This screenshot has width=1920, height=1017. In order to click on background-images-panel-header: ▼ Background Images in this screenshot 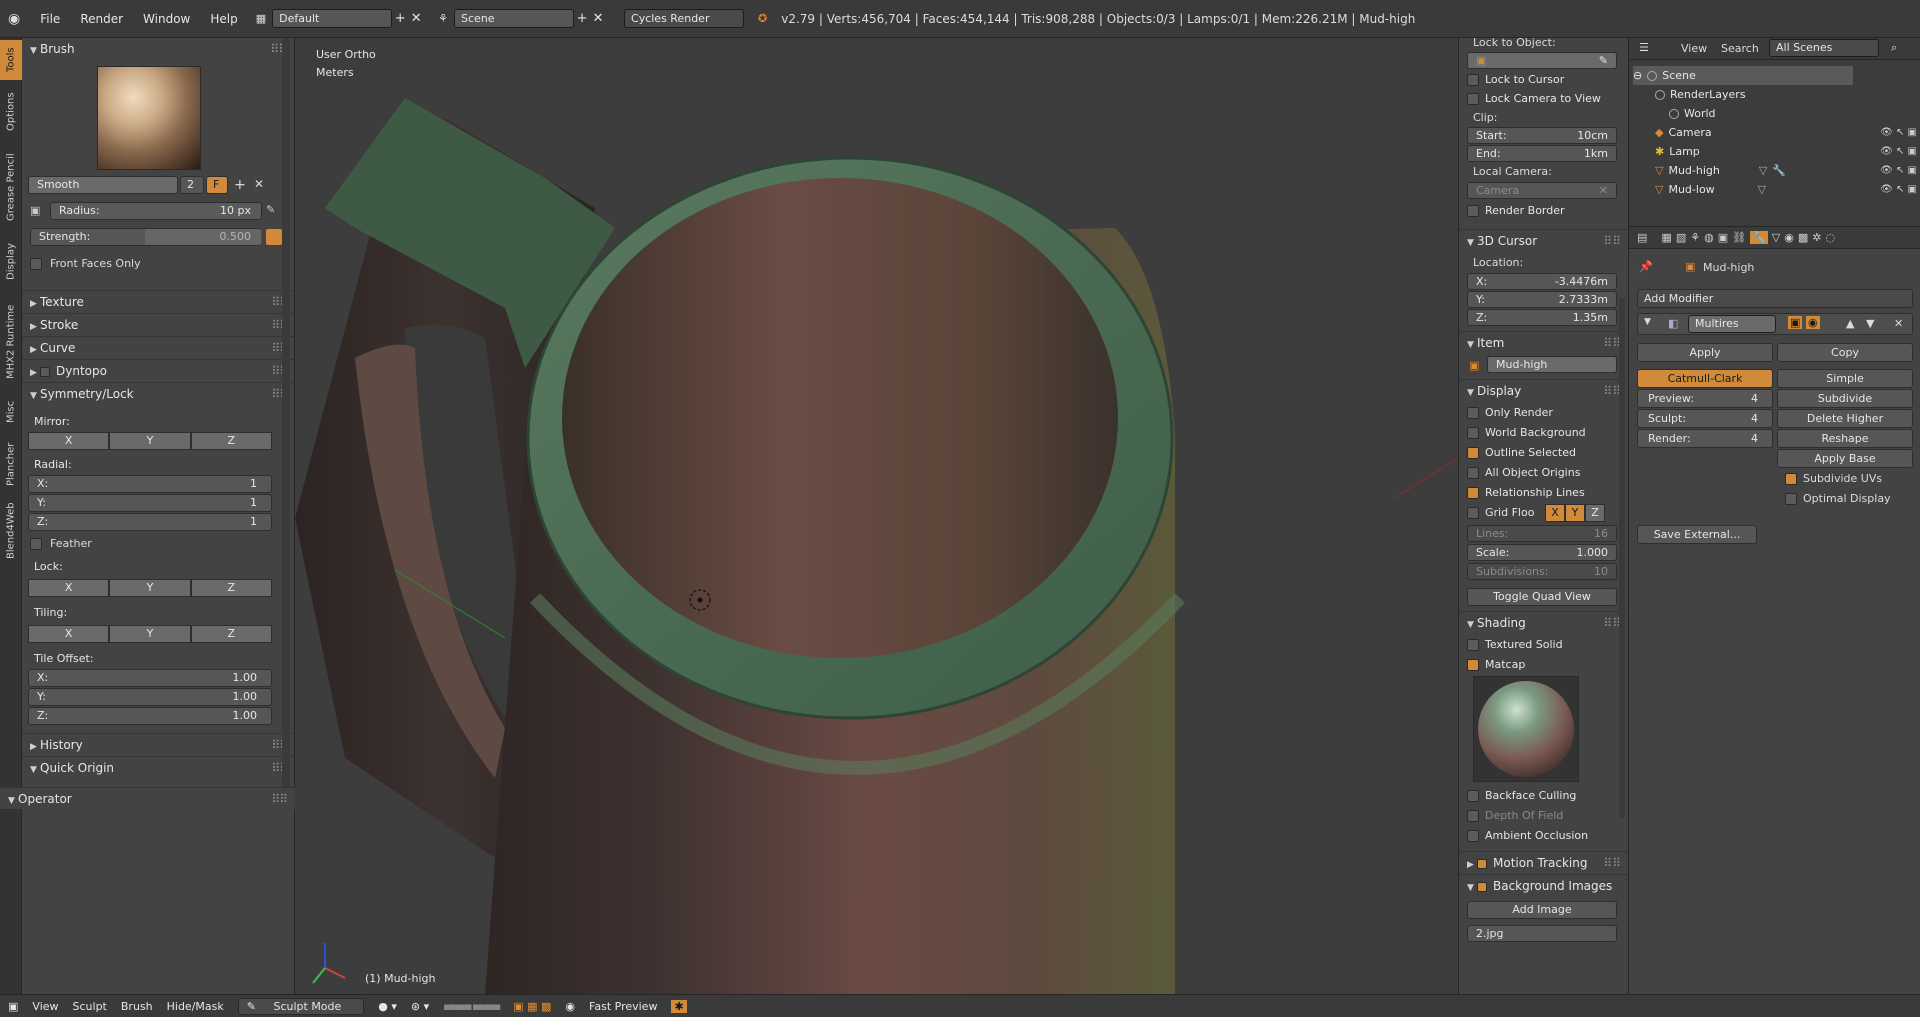, I will do `click(1543, 885)`.